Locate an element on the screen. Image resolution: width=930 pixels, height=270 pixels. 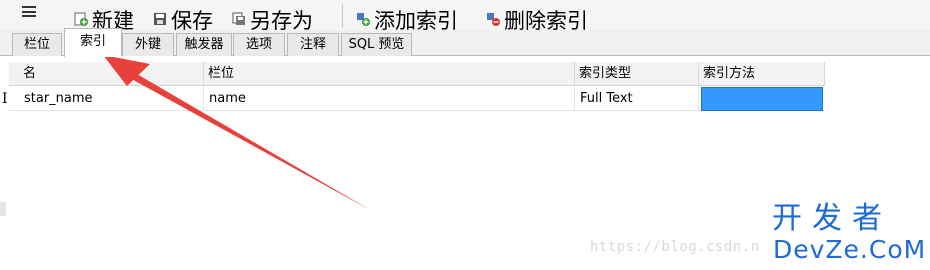
watermark-brand-en: DevZe.CoM is located at coordinates (850, 249).